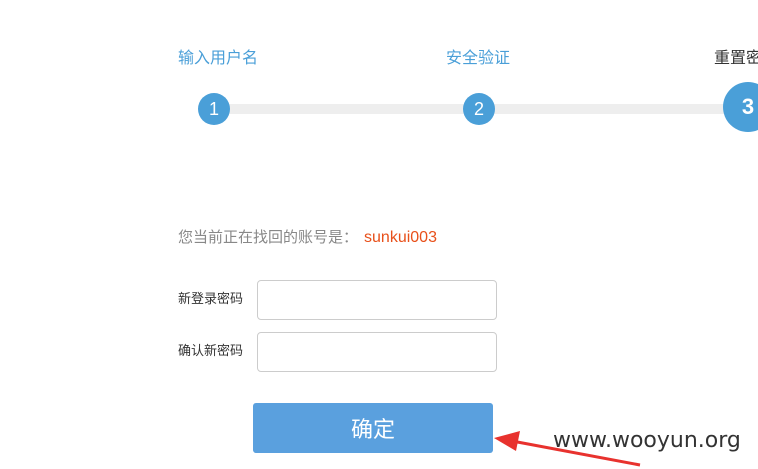 The height and width of the screenshot is (469, 758). What do you see at coordinates (268, 237) in the screenshot?
I see `account-prefix: 您当前正在找回的账号是：` at bounding box center [268, 237].